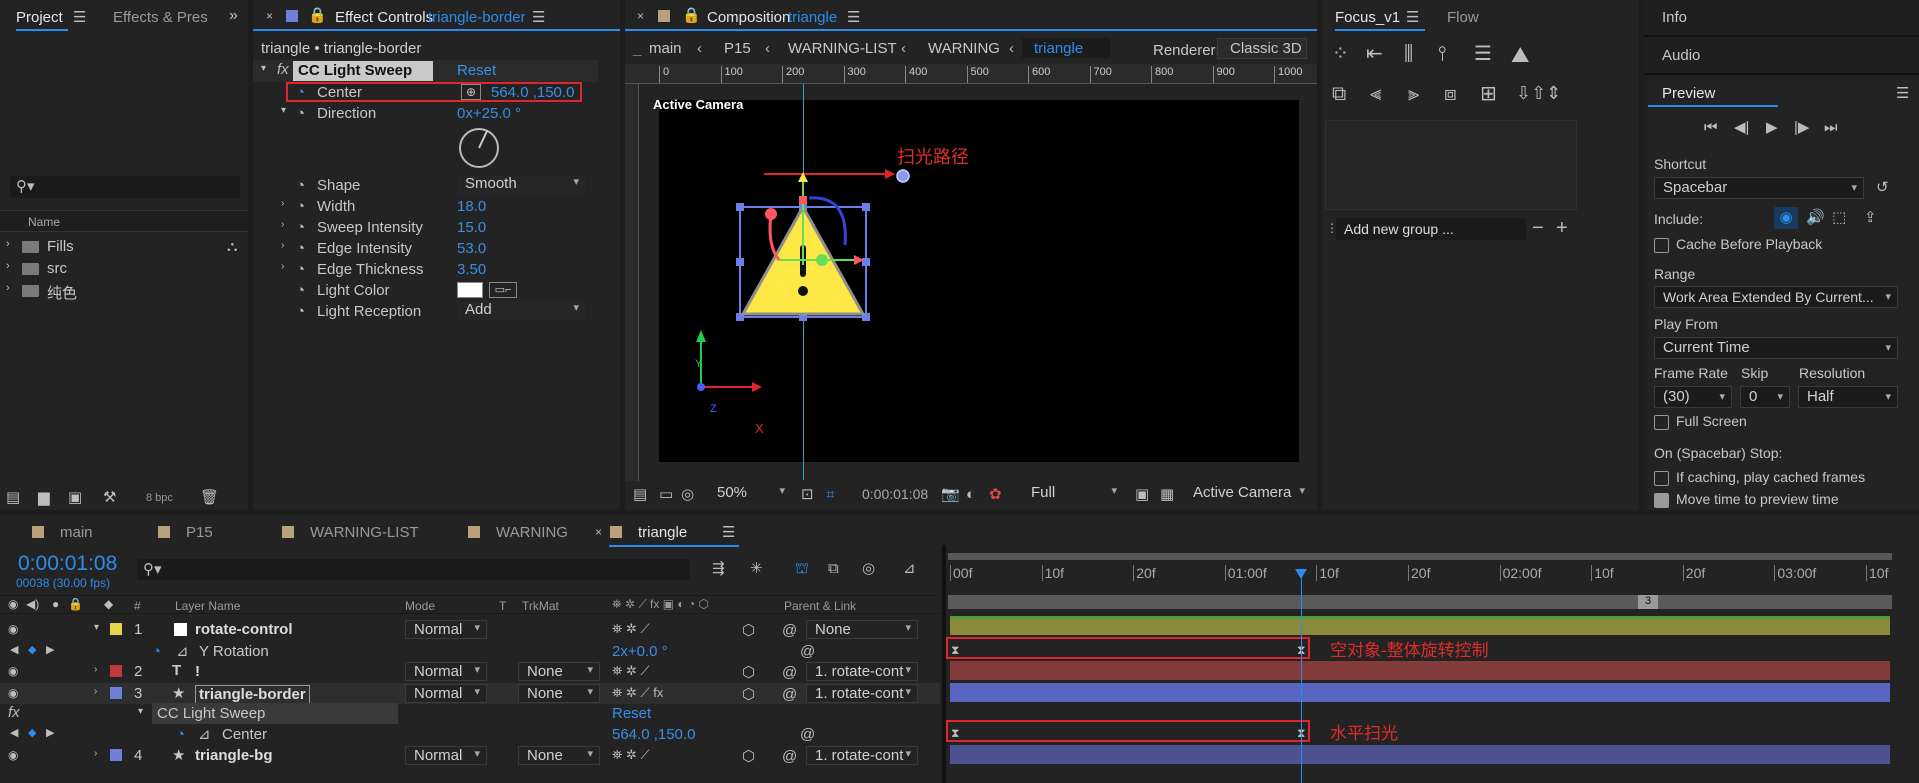 This screenshot has width=1919, height=783. What do you see at coordinates (471, 269) in the screenshot?
I see `prop-value: 3.50` at bounding box center [471, 269].